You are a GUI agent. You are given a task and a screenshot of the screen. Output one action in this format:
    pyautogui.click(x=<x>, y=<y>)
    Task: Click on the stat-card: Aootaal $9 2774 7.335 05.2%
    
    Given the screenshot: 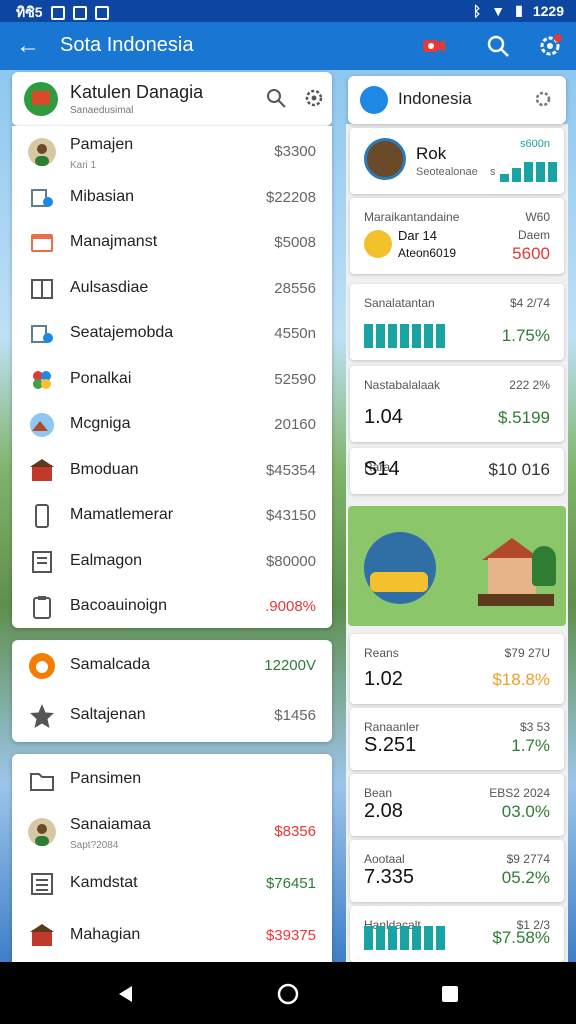 What is the action you would take?
    pyautogui.click(x=457, y=871)
    